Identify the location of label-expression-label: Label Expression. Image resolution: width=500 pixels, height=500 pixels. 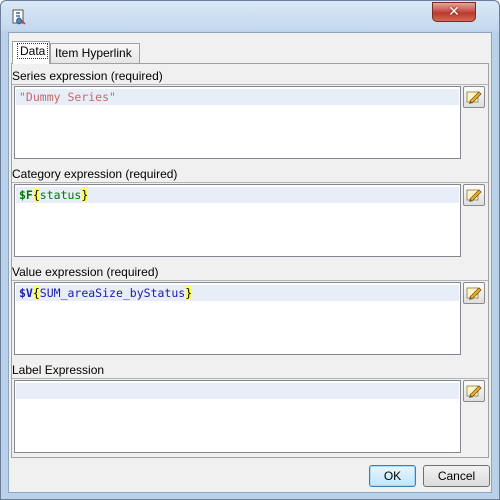
(58, 370).